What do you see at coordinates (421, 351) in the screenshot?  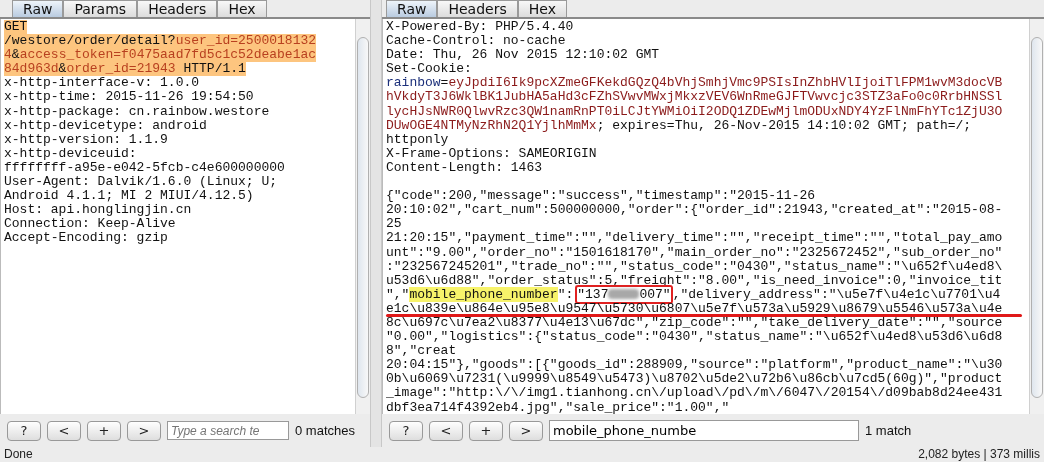 I see `code-line: 8","creat` at bounding box center [421, 351].